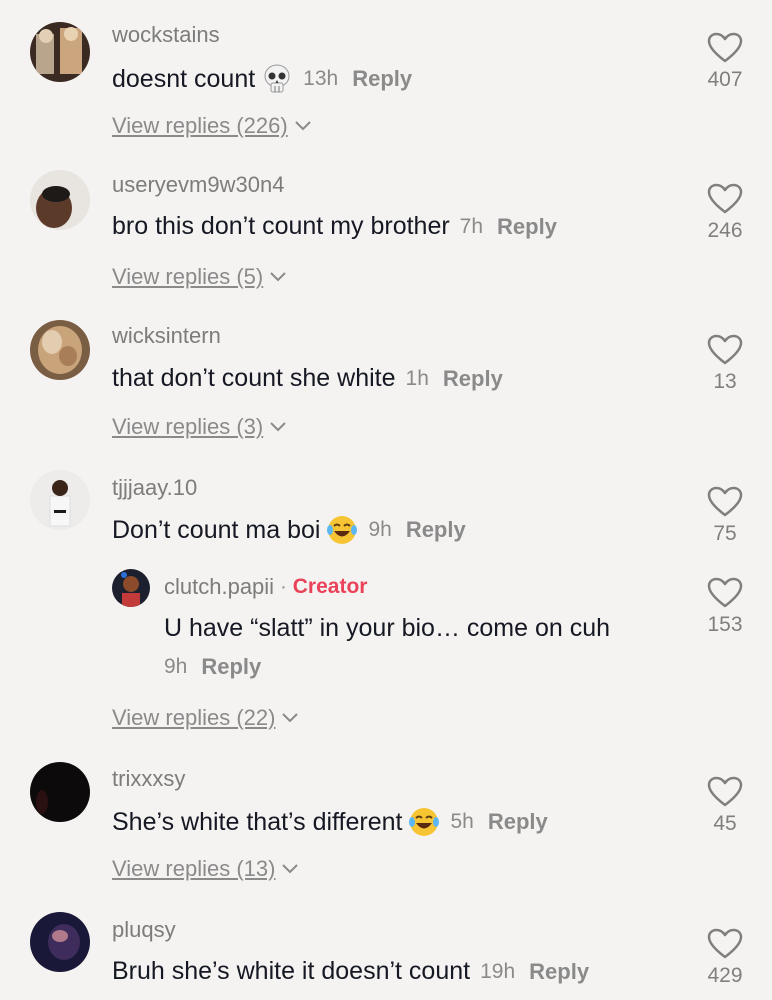  Describe the element at coordinates (254, 378) in the screenshot. I see `comment-text: that don’t count she white` at that location.